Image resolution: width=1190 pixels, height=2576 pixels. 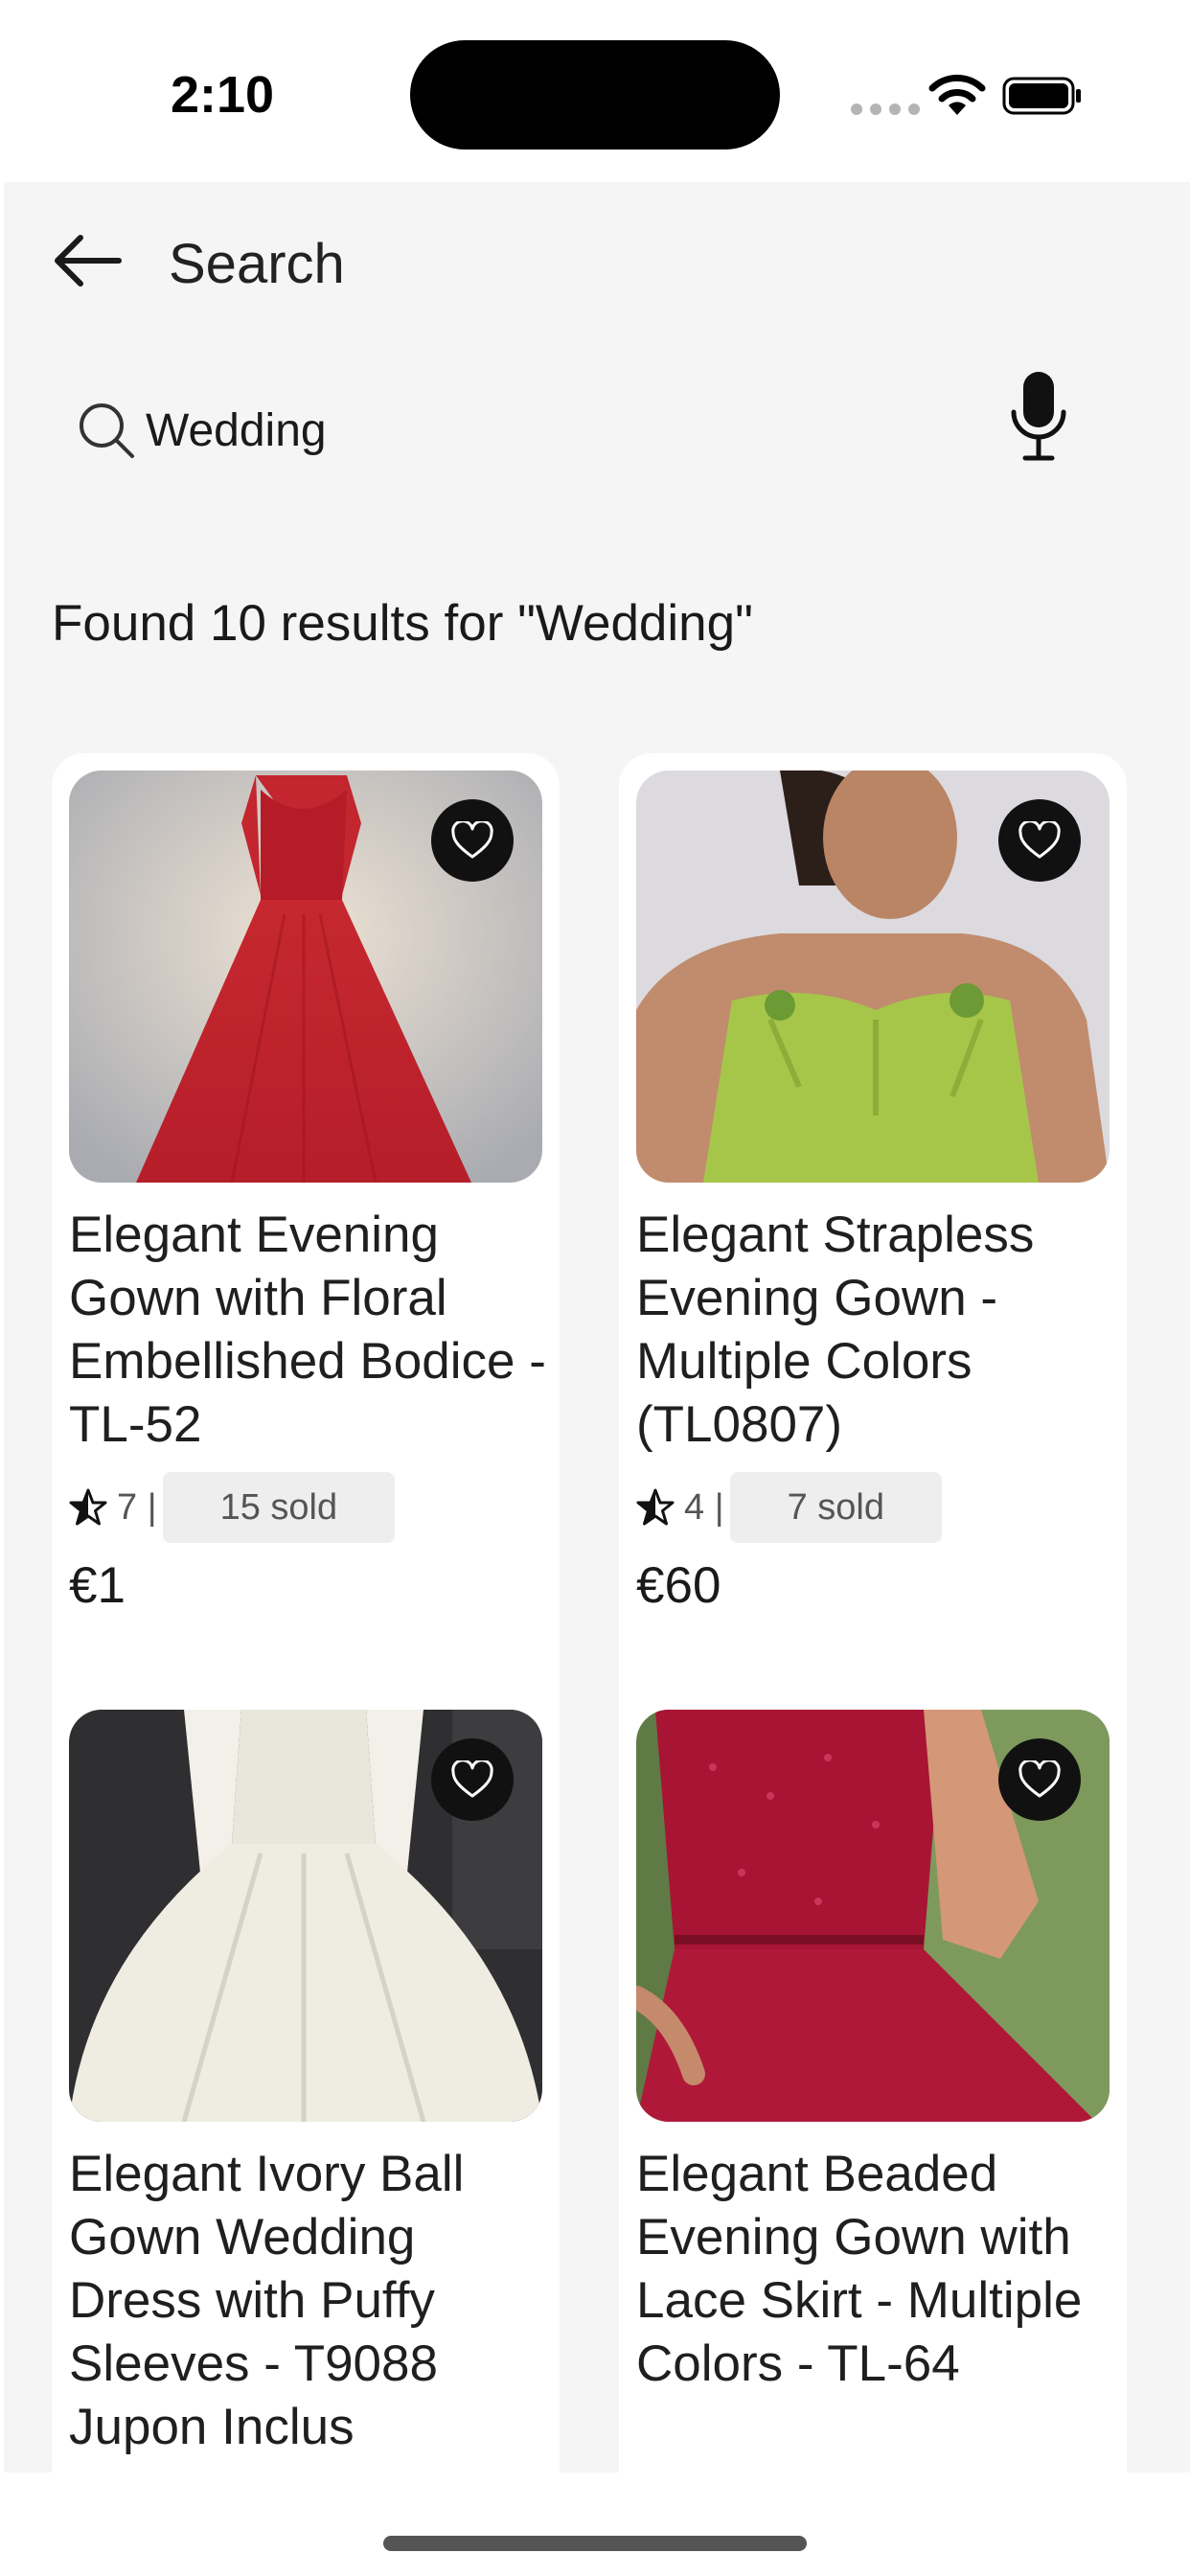 I want to click on cellular-signal-icon, so click(x=886, y=109).